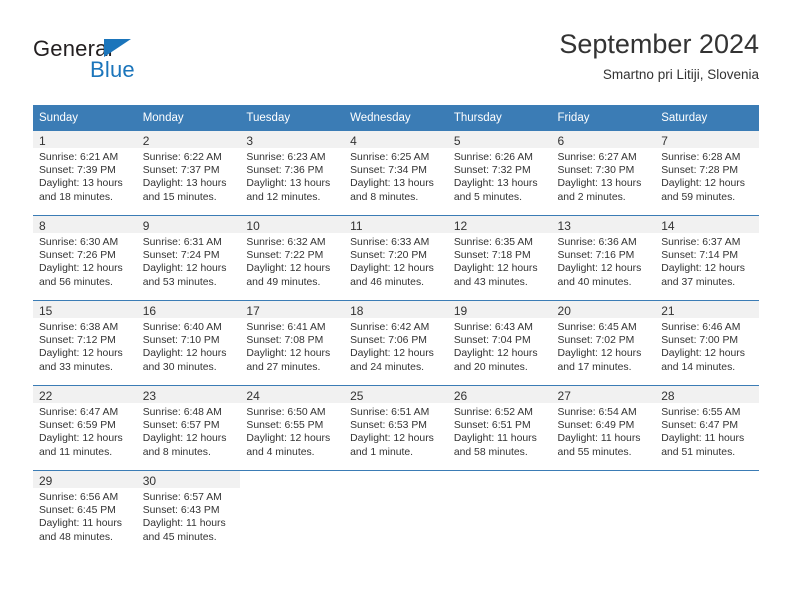  I want to click on sunrise-text: Sunrise: 6:31 AM, so click(182, 242).